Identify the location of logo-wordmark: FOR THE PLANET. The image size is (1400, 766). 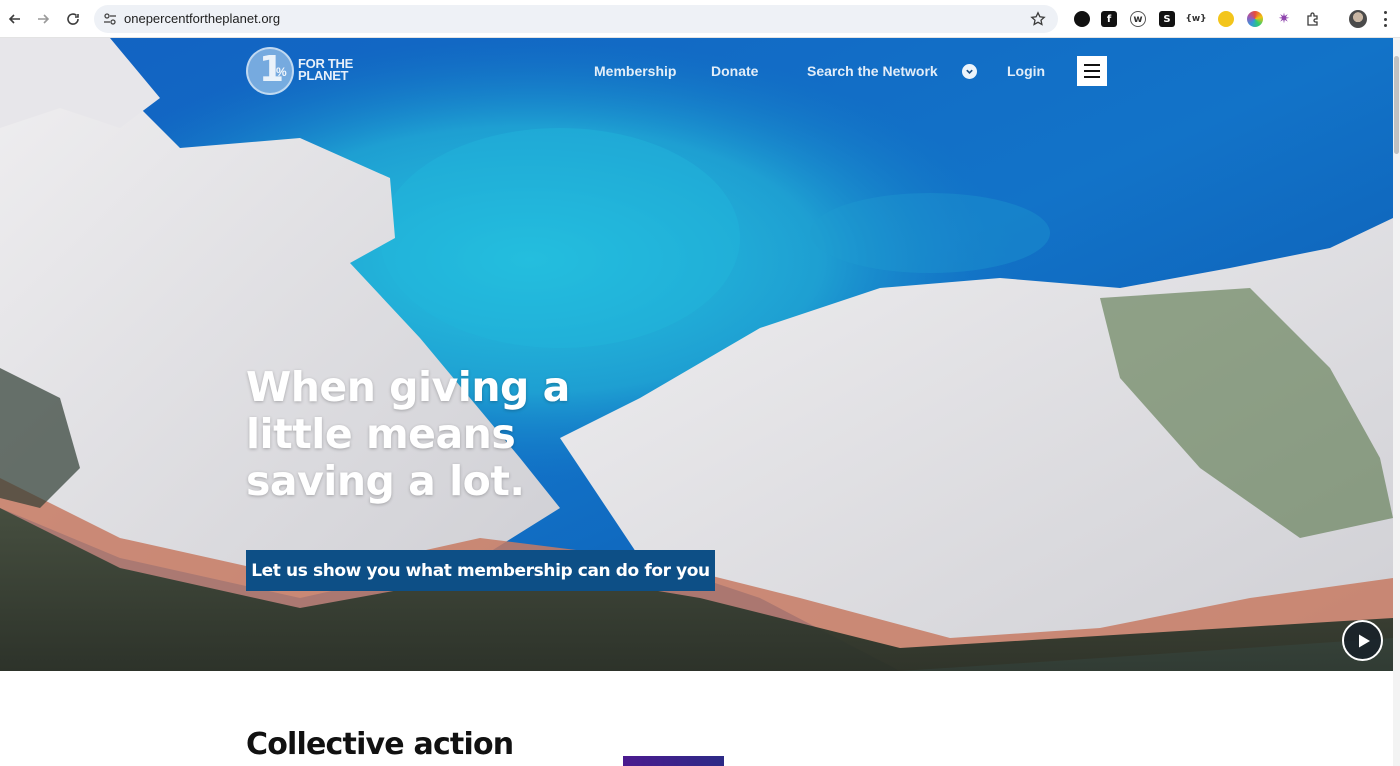
(325, 70).